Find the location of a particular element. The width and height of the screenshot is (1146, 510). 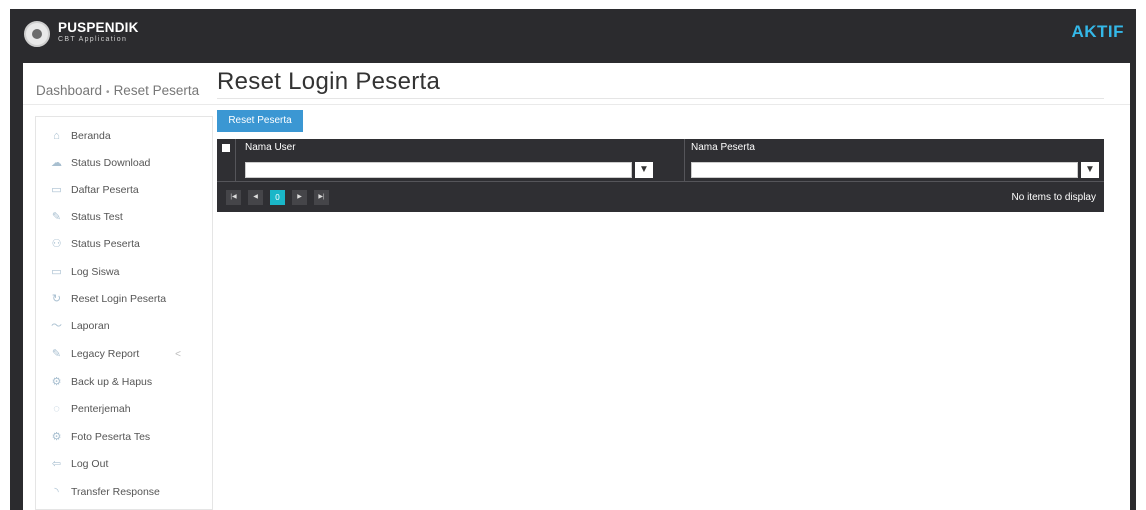

sidebar-item-status-test: ✎ Status Test is located at coordinates (127, 217).